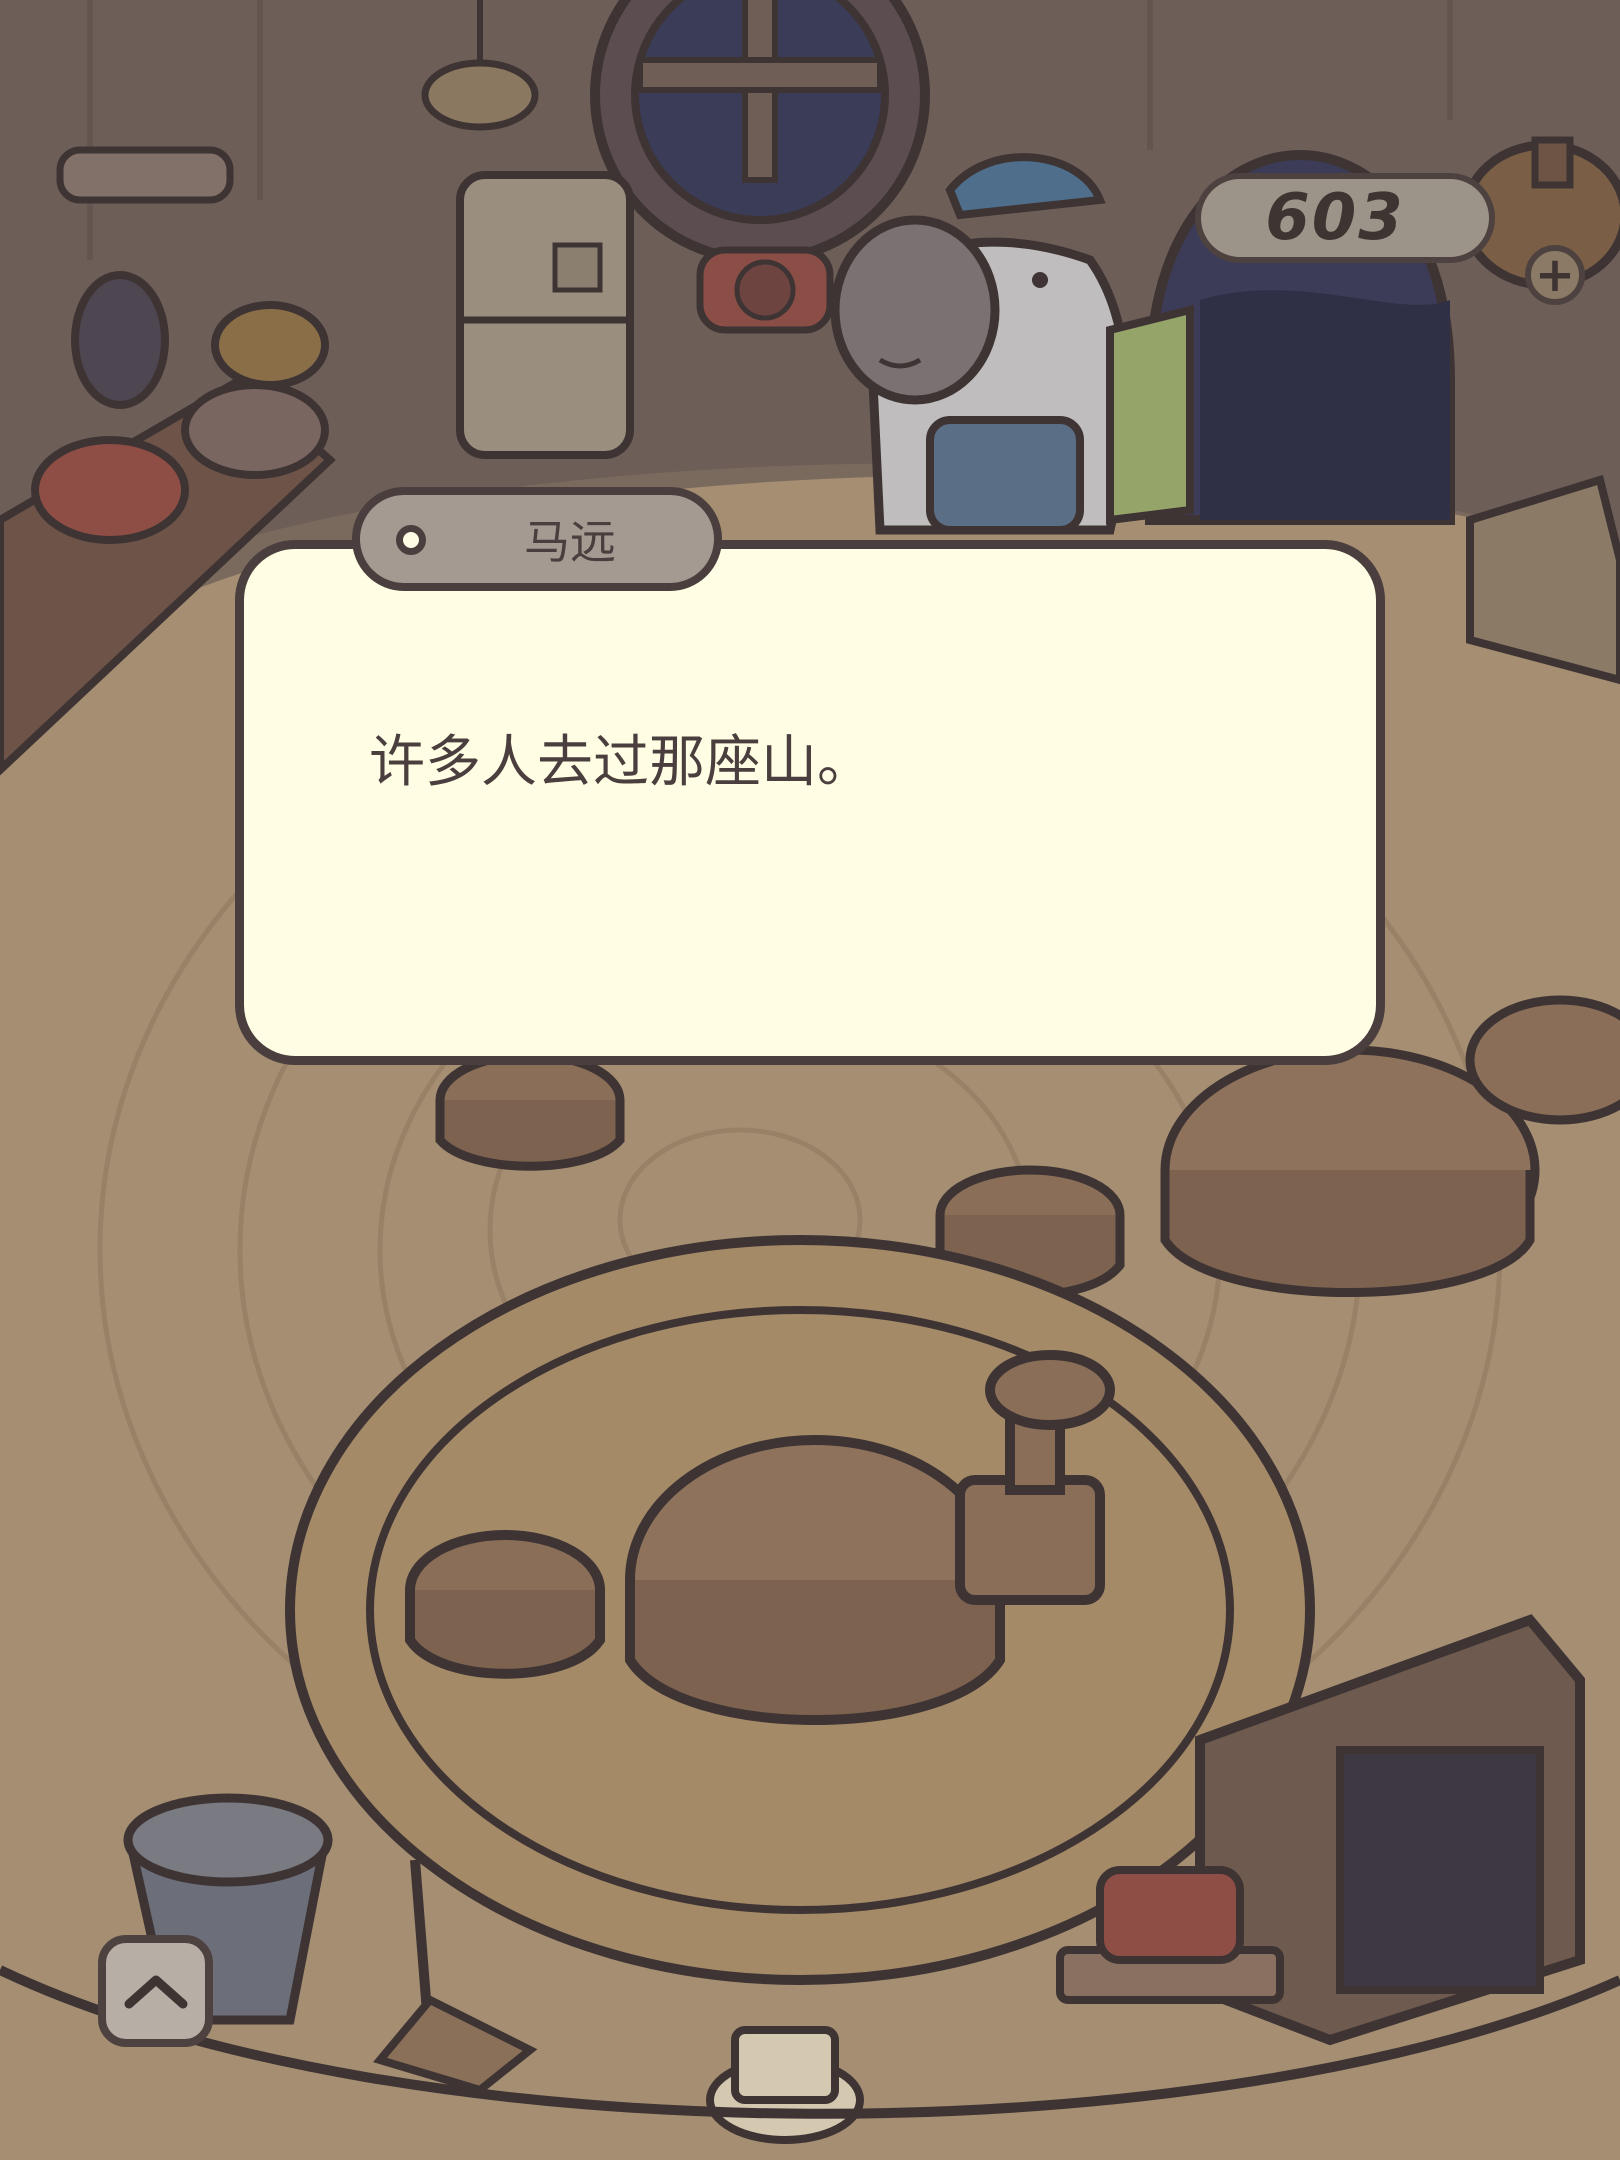 This screenshot has width=1620, height=2160. I want to click on currency-counter: 603, so click(1355, 217).